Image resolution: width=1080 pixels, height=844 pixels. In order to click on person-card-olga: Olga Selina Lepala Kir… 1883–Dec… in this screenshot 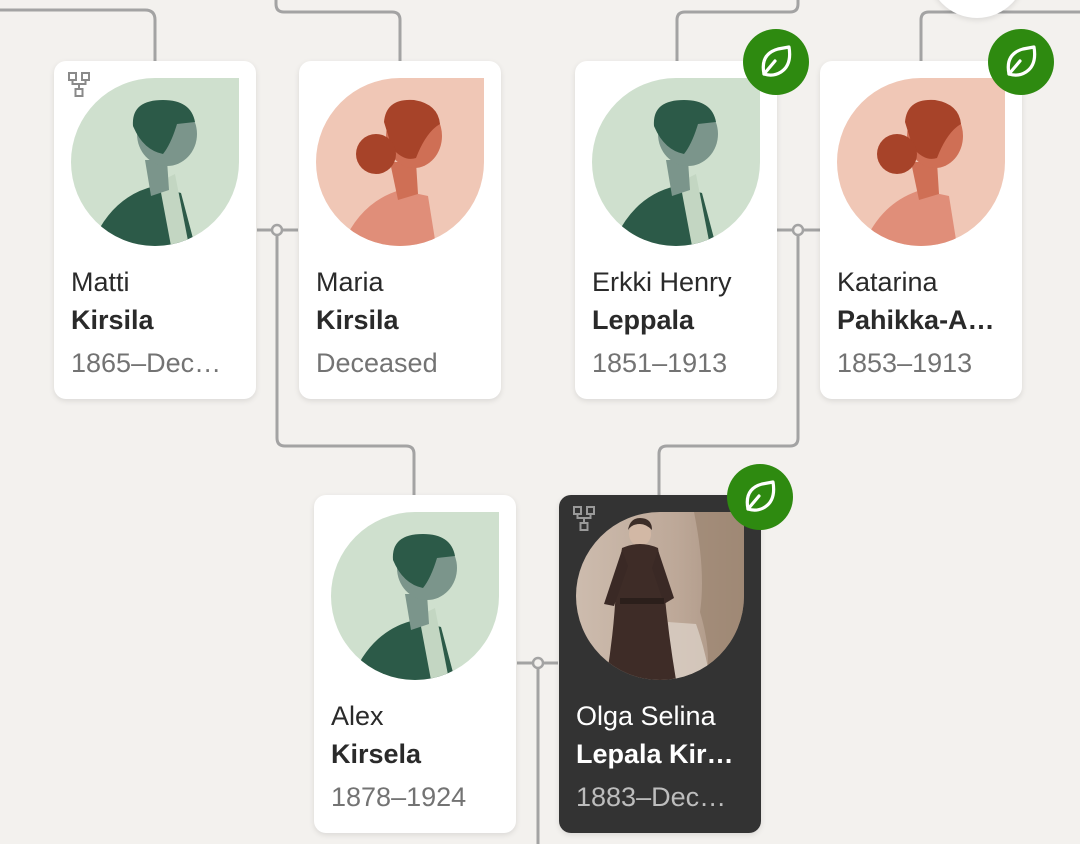, I will do `click(660, 664)`.